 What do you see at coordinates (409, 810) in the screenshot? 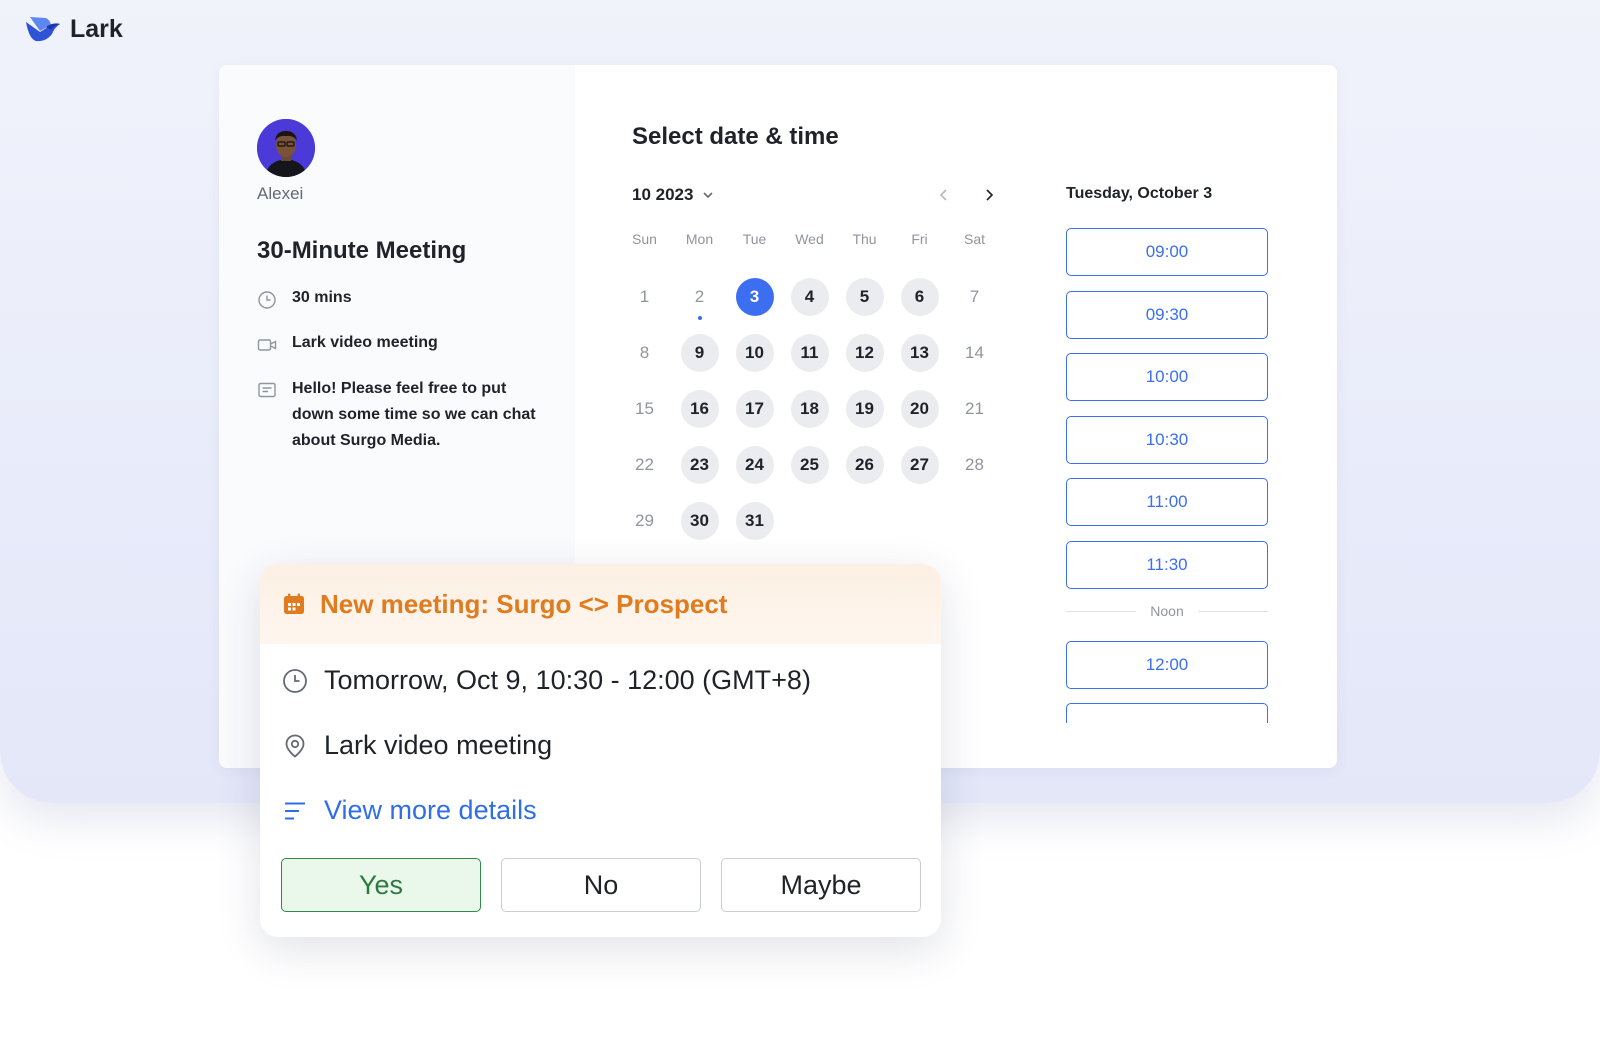
I see `view-details-link: View more details` at bounding box center [409, 810].